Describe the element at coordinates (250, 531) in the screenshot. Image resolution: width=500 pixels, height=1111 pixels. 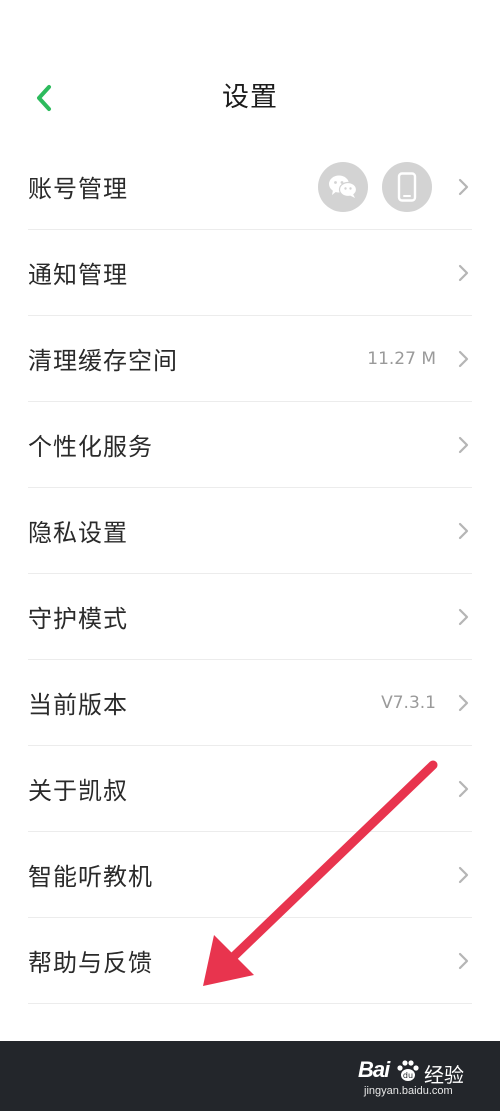
I see `settings-item-privacy: 隐私设置` at that location.